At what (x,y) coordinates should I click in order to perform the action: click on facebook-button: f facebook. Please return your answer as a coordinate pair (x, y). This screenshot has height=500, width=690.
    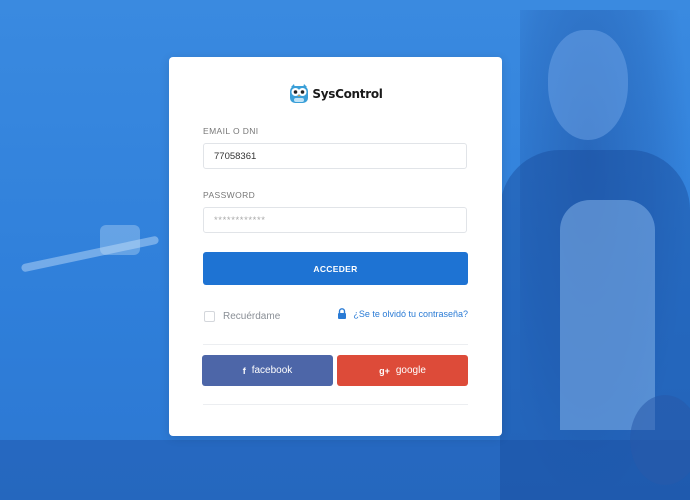
    Looking at the image, I should click on (267, 370).